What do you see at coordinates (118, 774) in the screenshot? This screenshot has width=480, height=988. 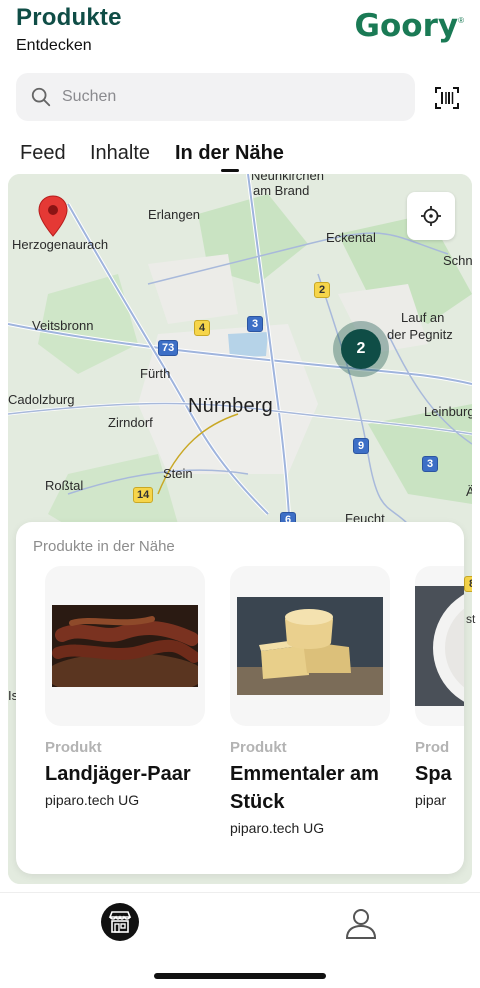 I see `product-name: Landjäger-Paar` at bounding box center [118, 774].